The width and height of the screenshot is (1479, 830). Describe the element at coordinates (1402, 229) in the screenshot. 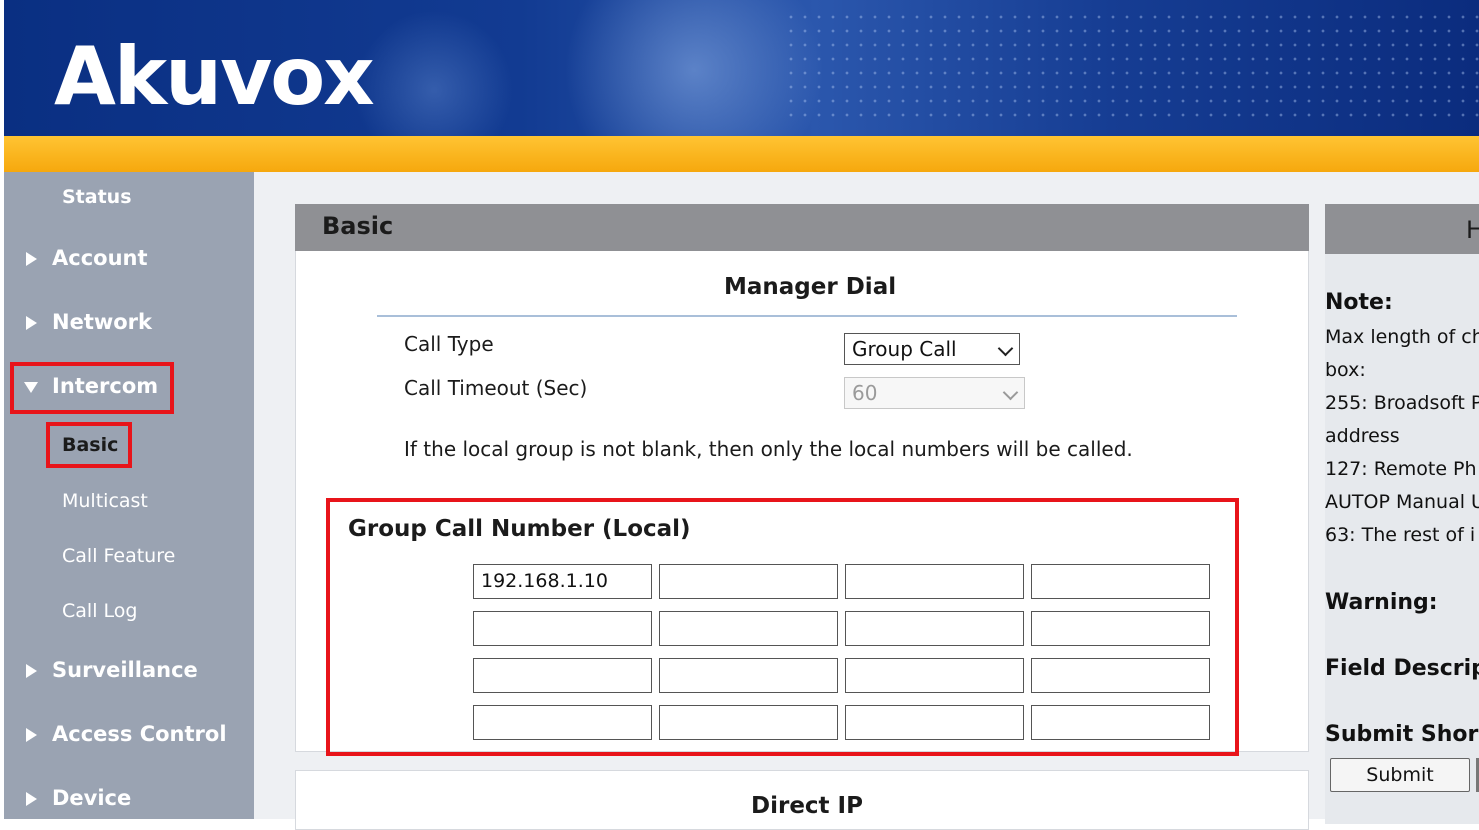

I see `help-panel-header` at that location.